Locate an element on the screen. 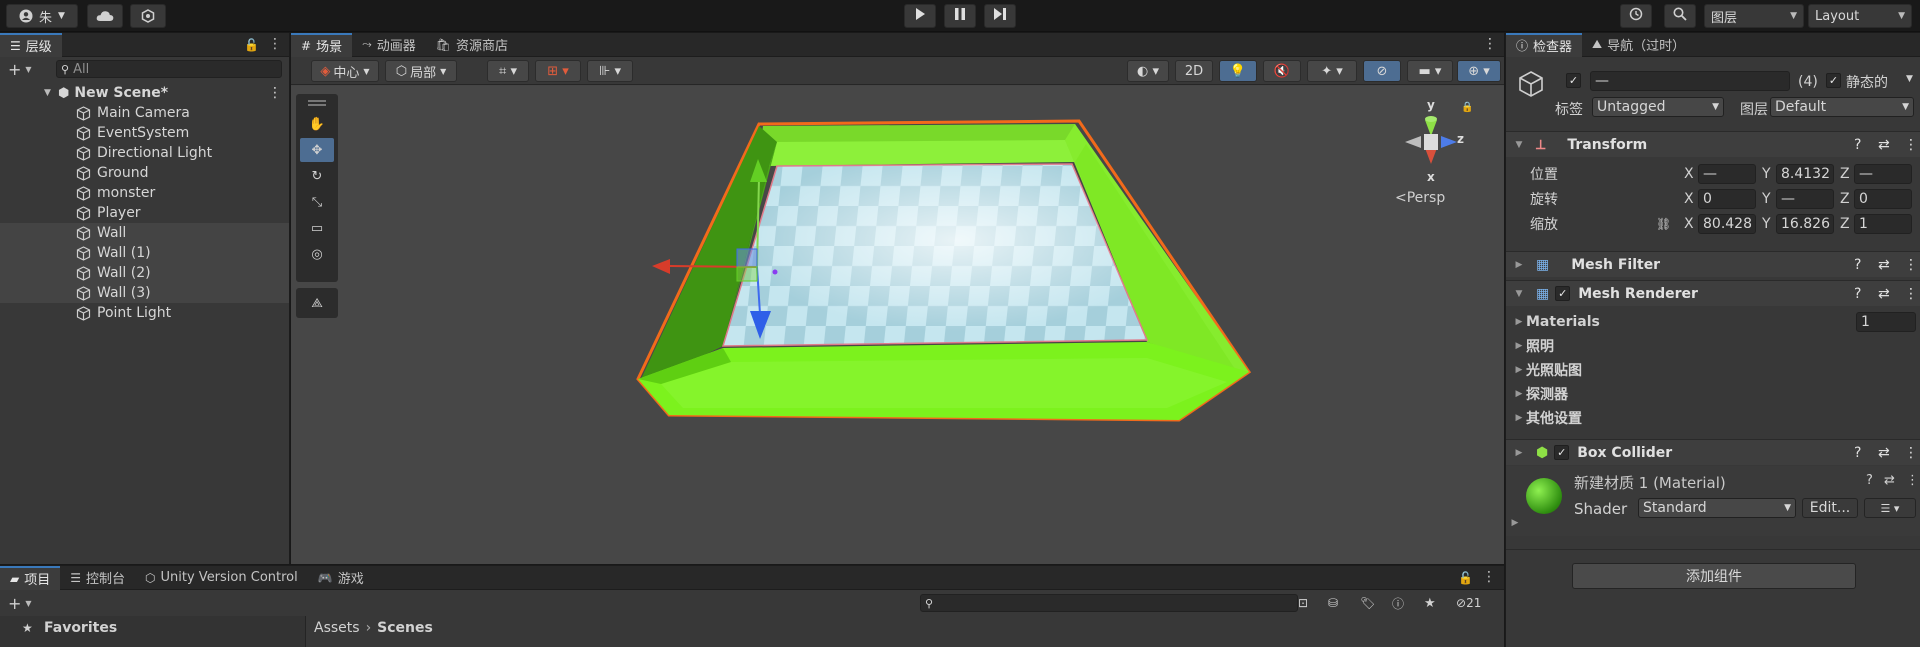 This screenshot has height=647, width=1920. mesh-filter-header: ▶ ▦ Mesh Filter ? ⇄ ⋮ is located at coordinates (1713, 264).